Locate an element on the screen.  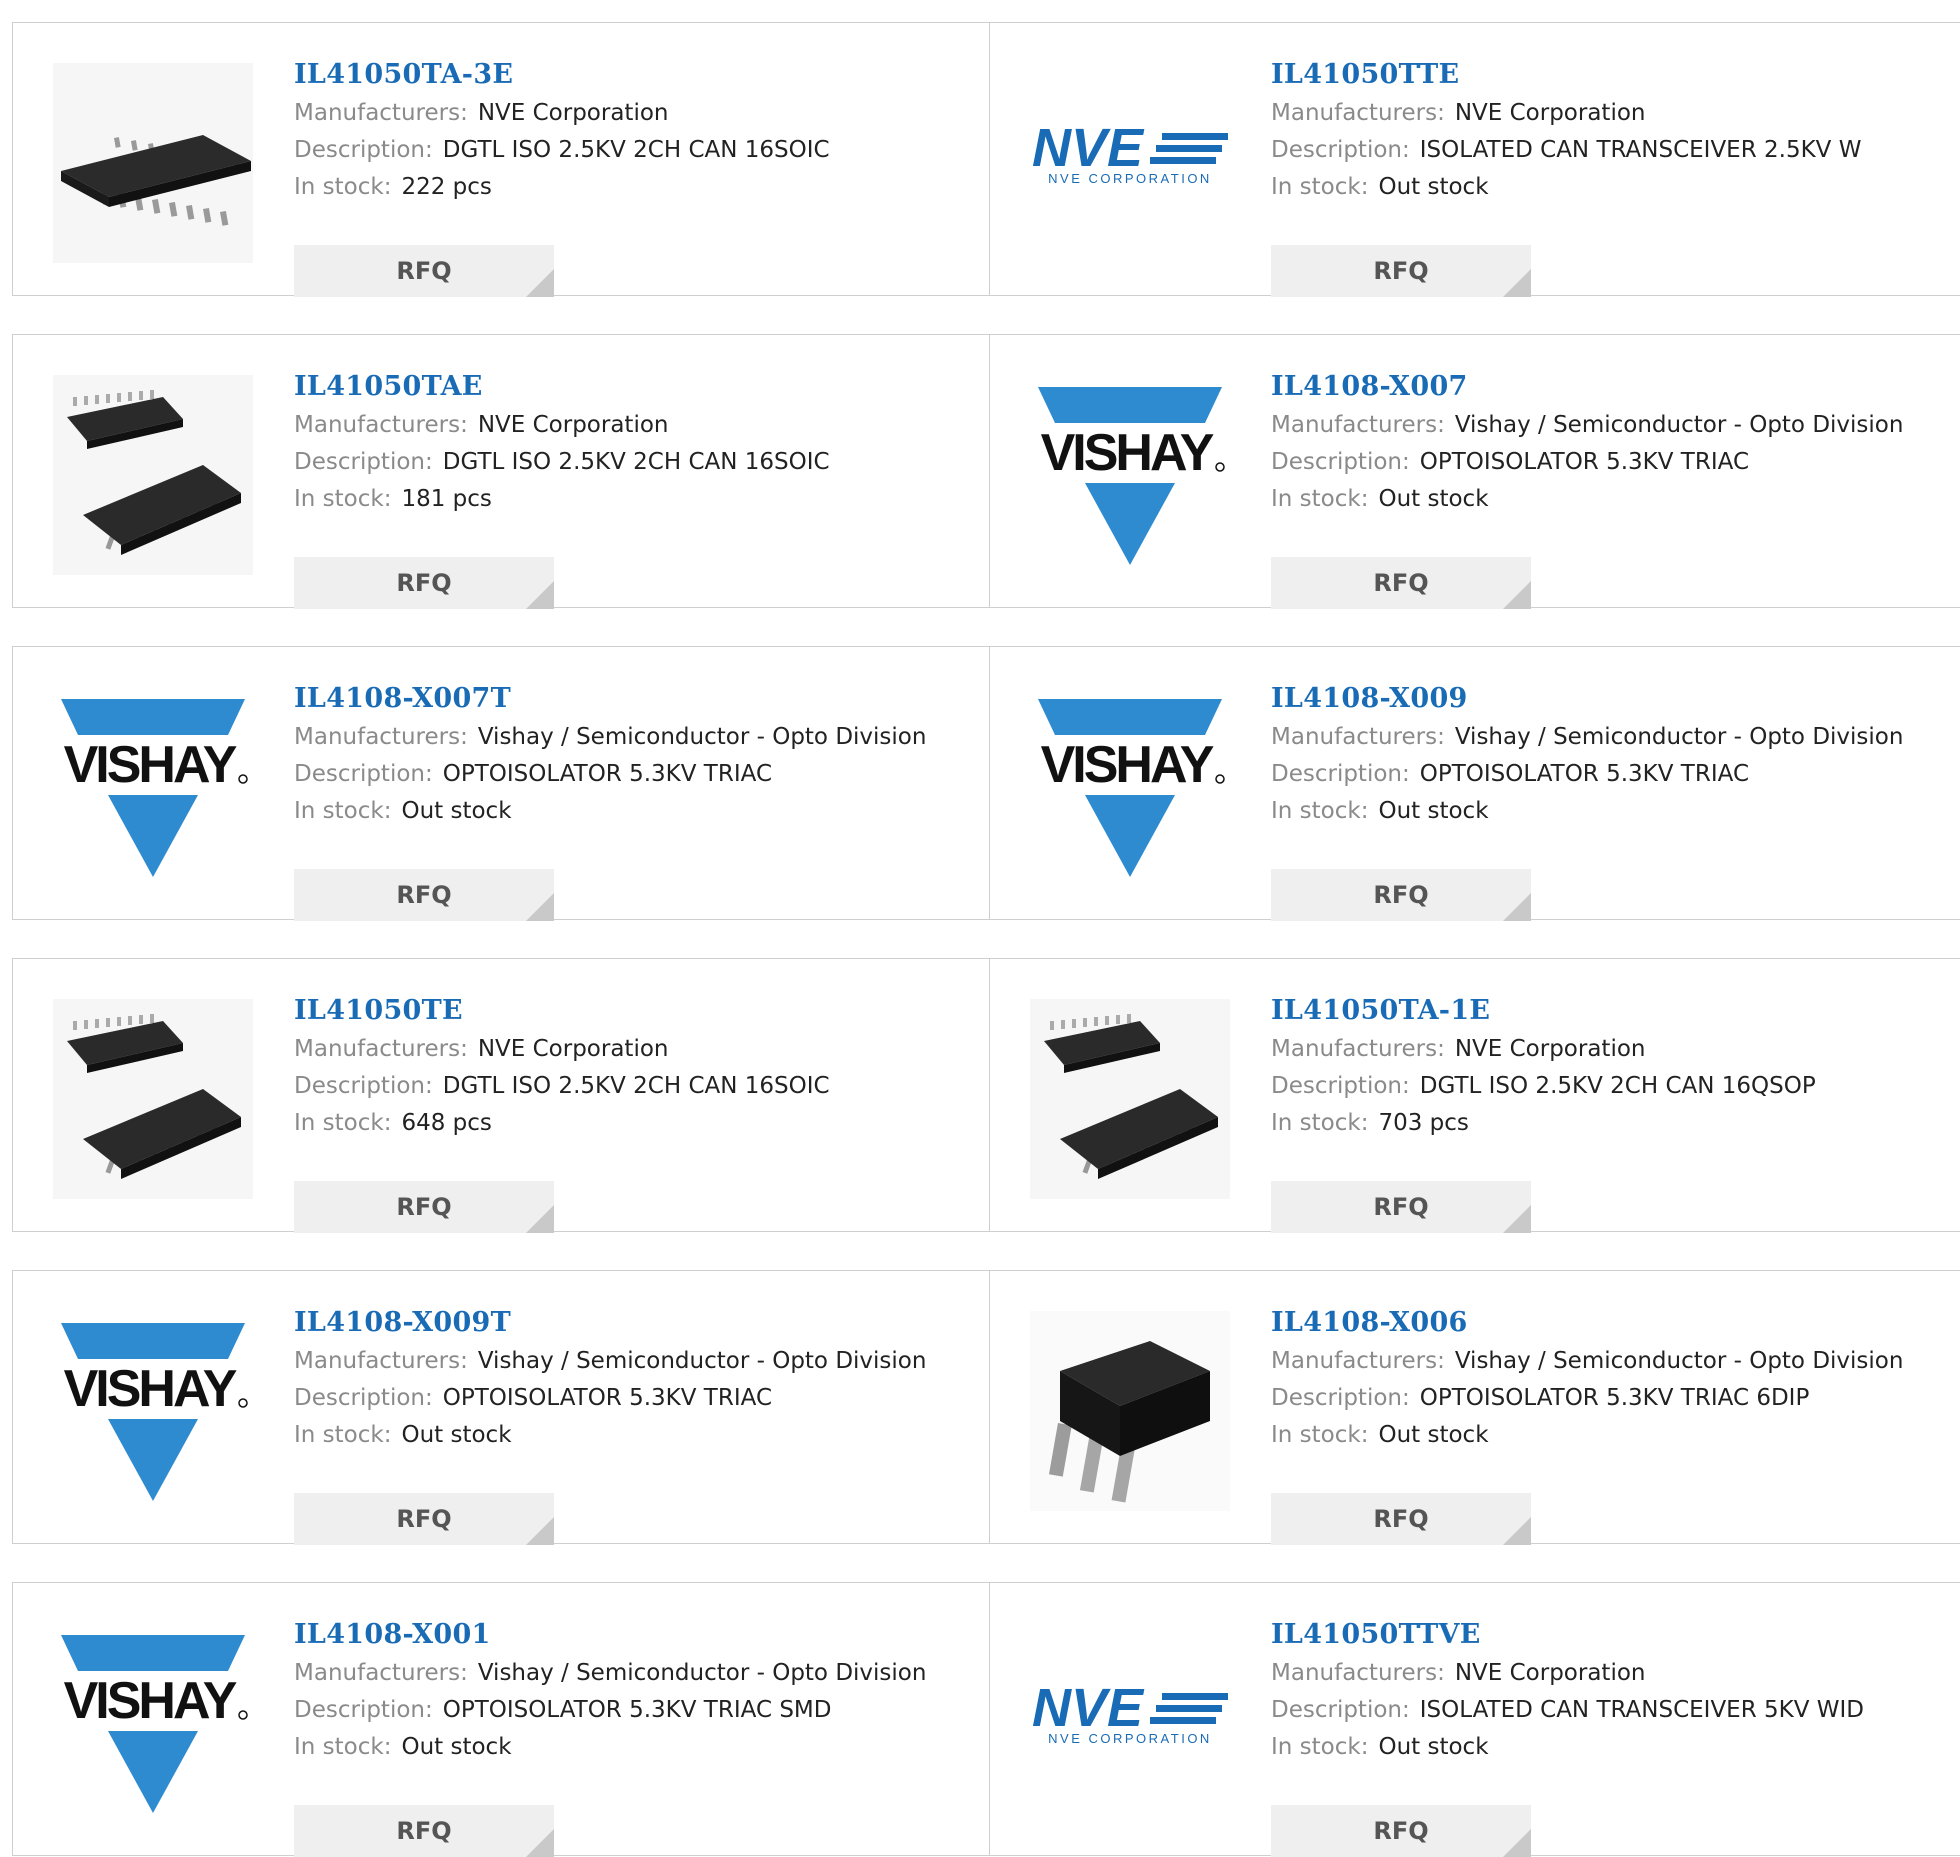
svg-text: NVE is located at coordinates (1088, 1708).